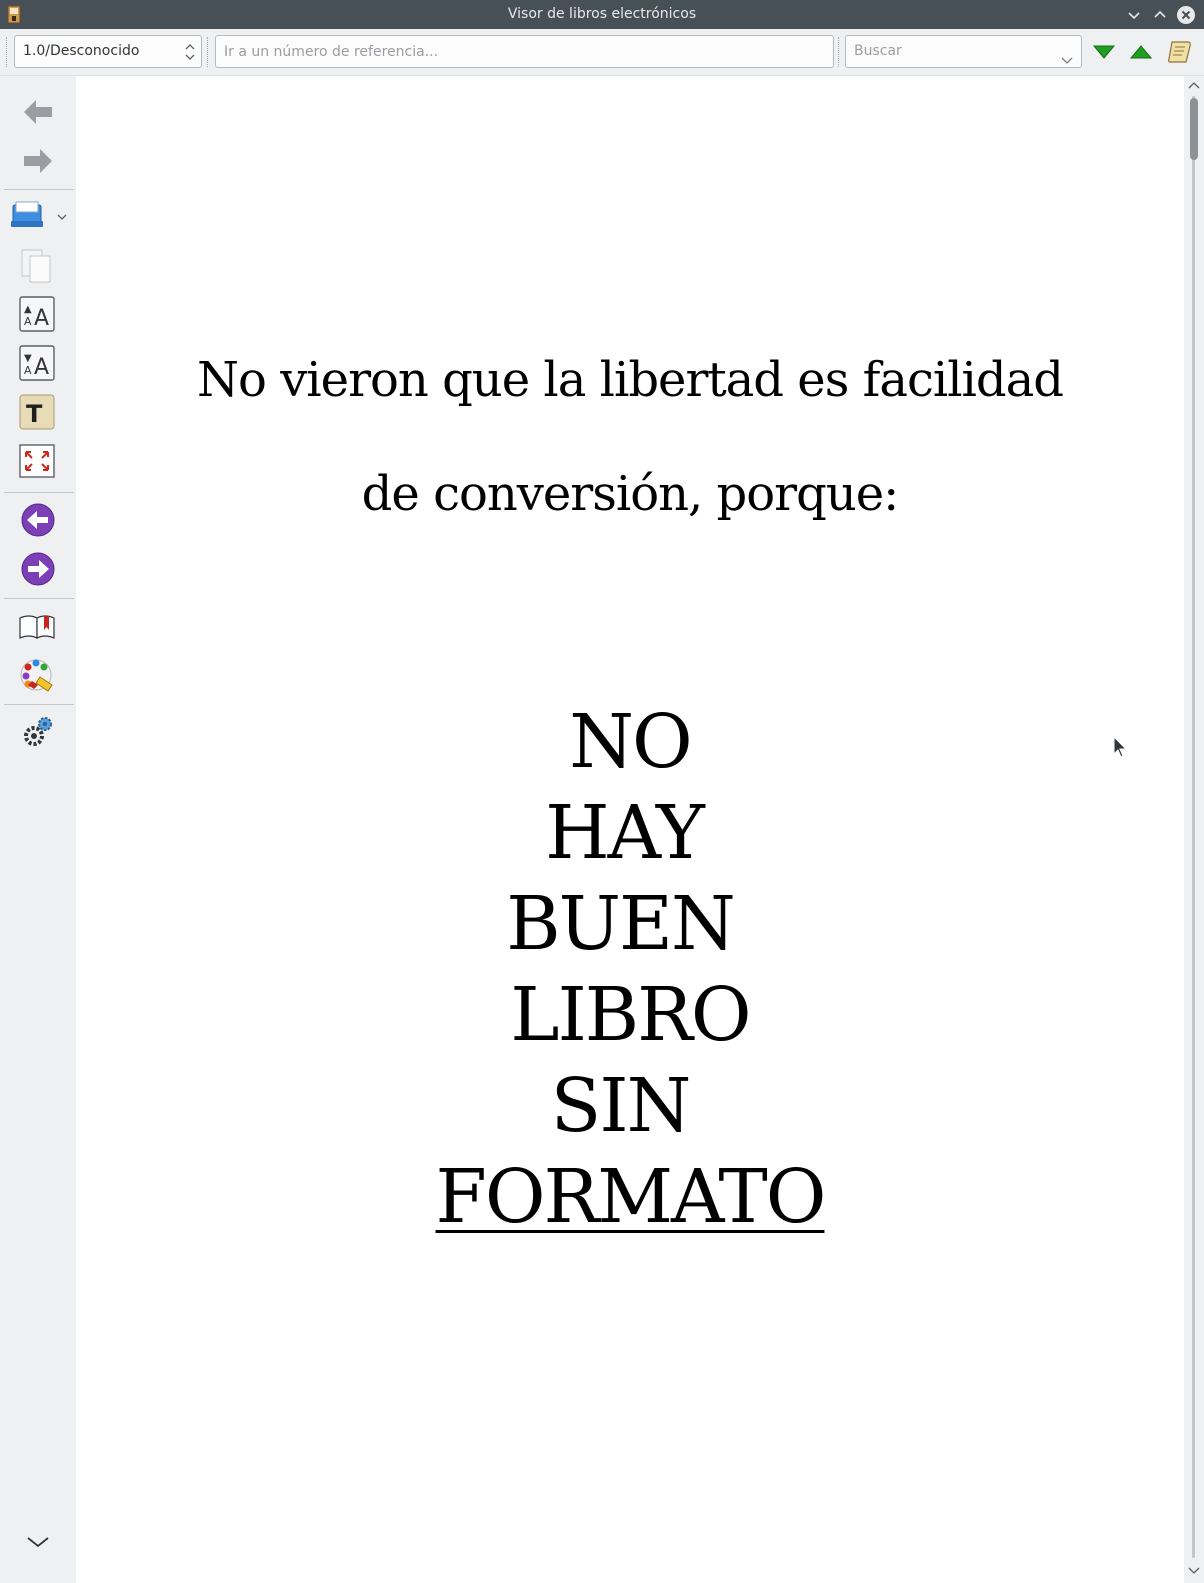 The width and height of the screenshot is (1204, 1583). What do you see at coordinates (34, 414) in the screenshot?
I see `svg-text: T` at bounding box center [34, 414].